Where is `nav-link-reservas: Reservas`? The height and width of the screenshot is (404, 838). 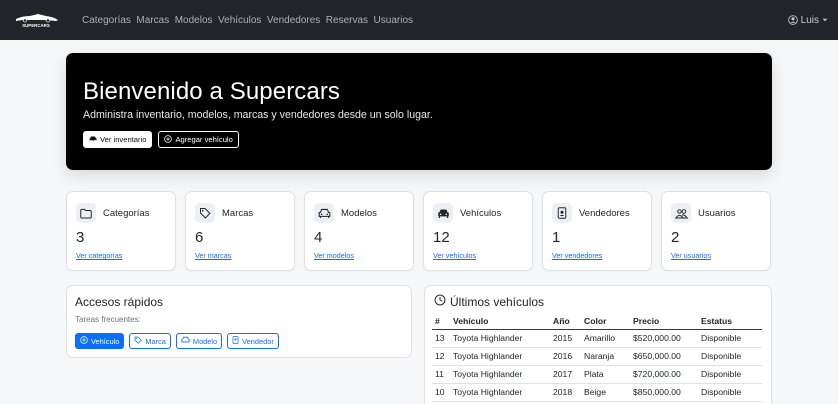
nav-link-reservas: Reservas is located at coordinates (347, 20).